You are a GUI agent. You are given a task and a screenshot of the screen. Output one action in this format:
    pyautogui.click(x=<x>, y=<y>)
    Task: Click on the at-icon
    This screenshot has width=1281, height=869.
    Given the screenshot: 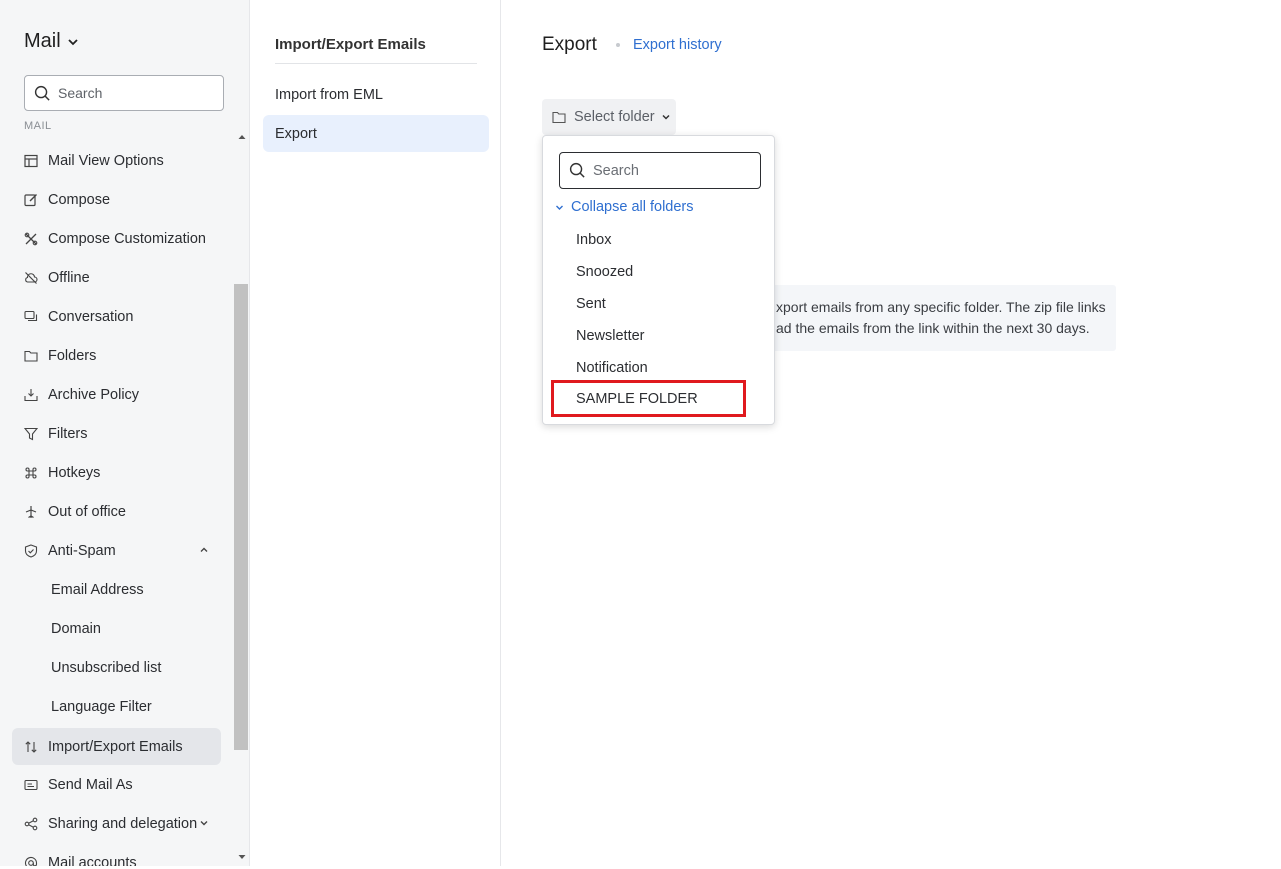 What is the action you would take?
    pyautogui.click(x=31, y=861)
    